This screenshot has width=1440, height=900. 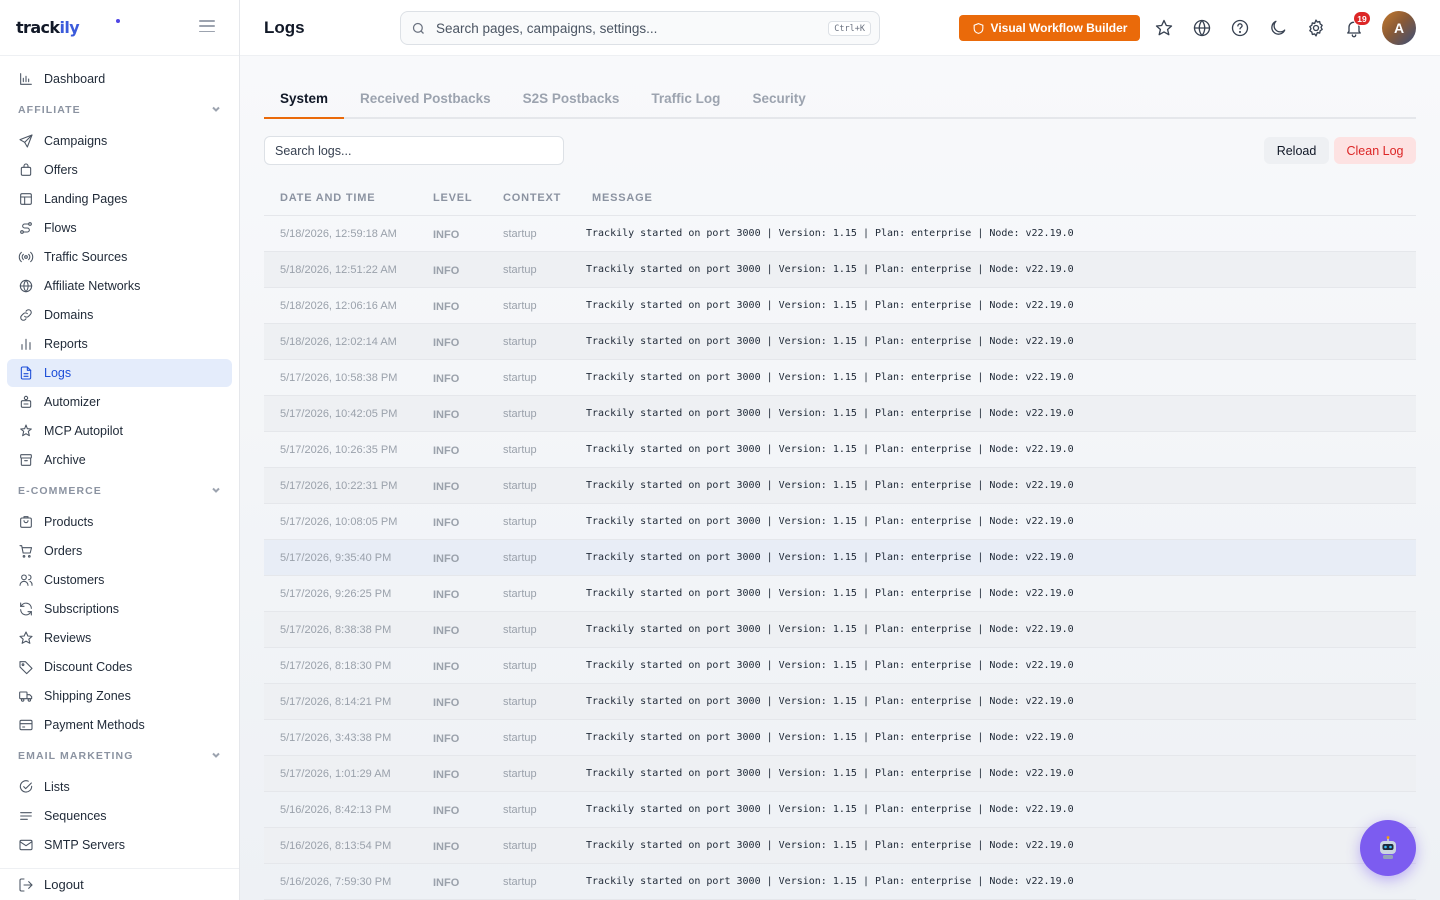 What do you see at coordinates (72, 402) in the screenshot?
I see `sidebar-item-label: Automizer` at bounding box center [72, 402].